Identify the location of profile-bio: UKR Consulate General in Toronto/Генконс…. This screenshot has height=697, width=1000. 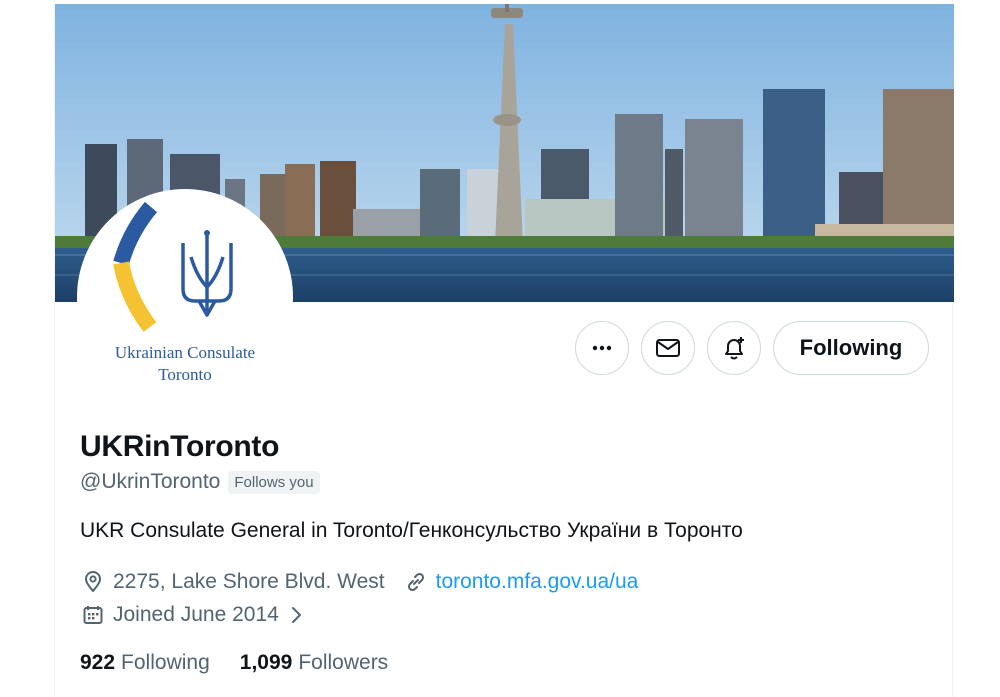
(411, 530).